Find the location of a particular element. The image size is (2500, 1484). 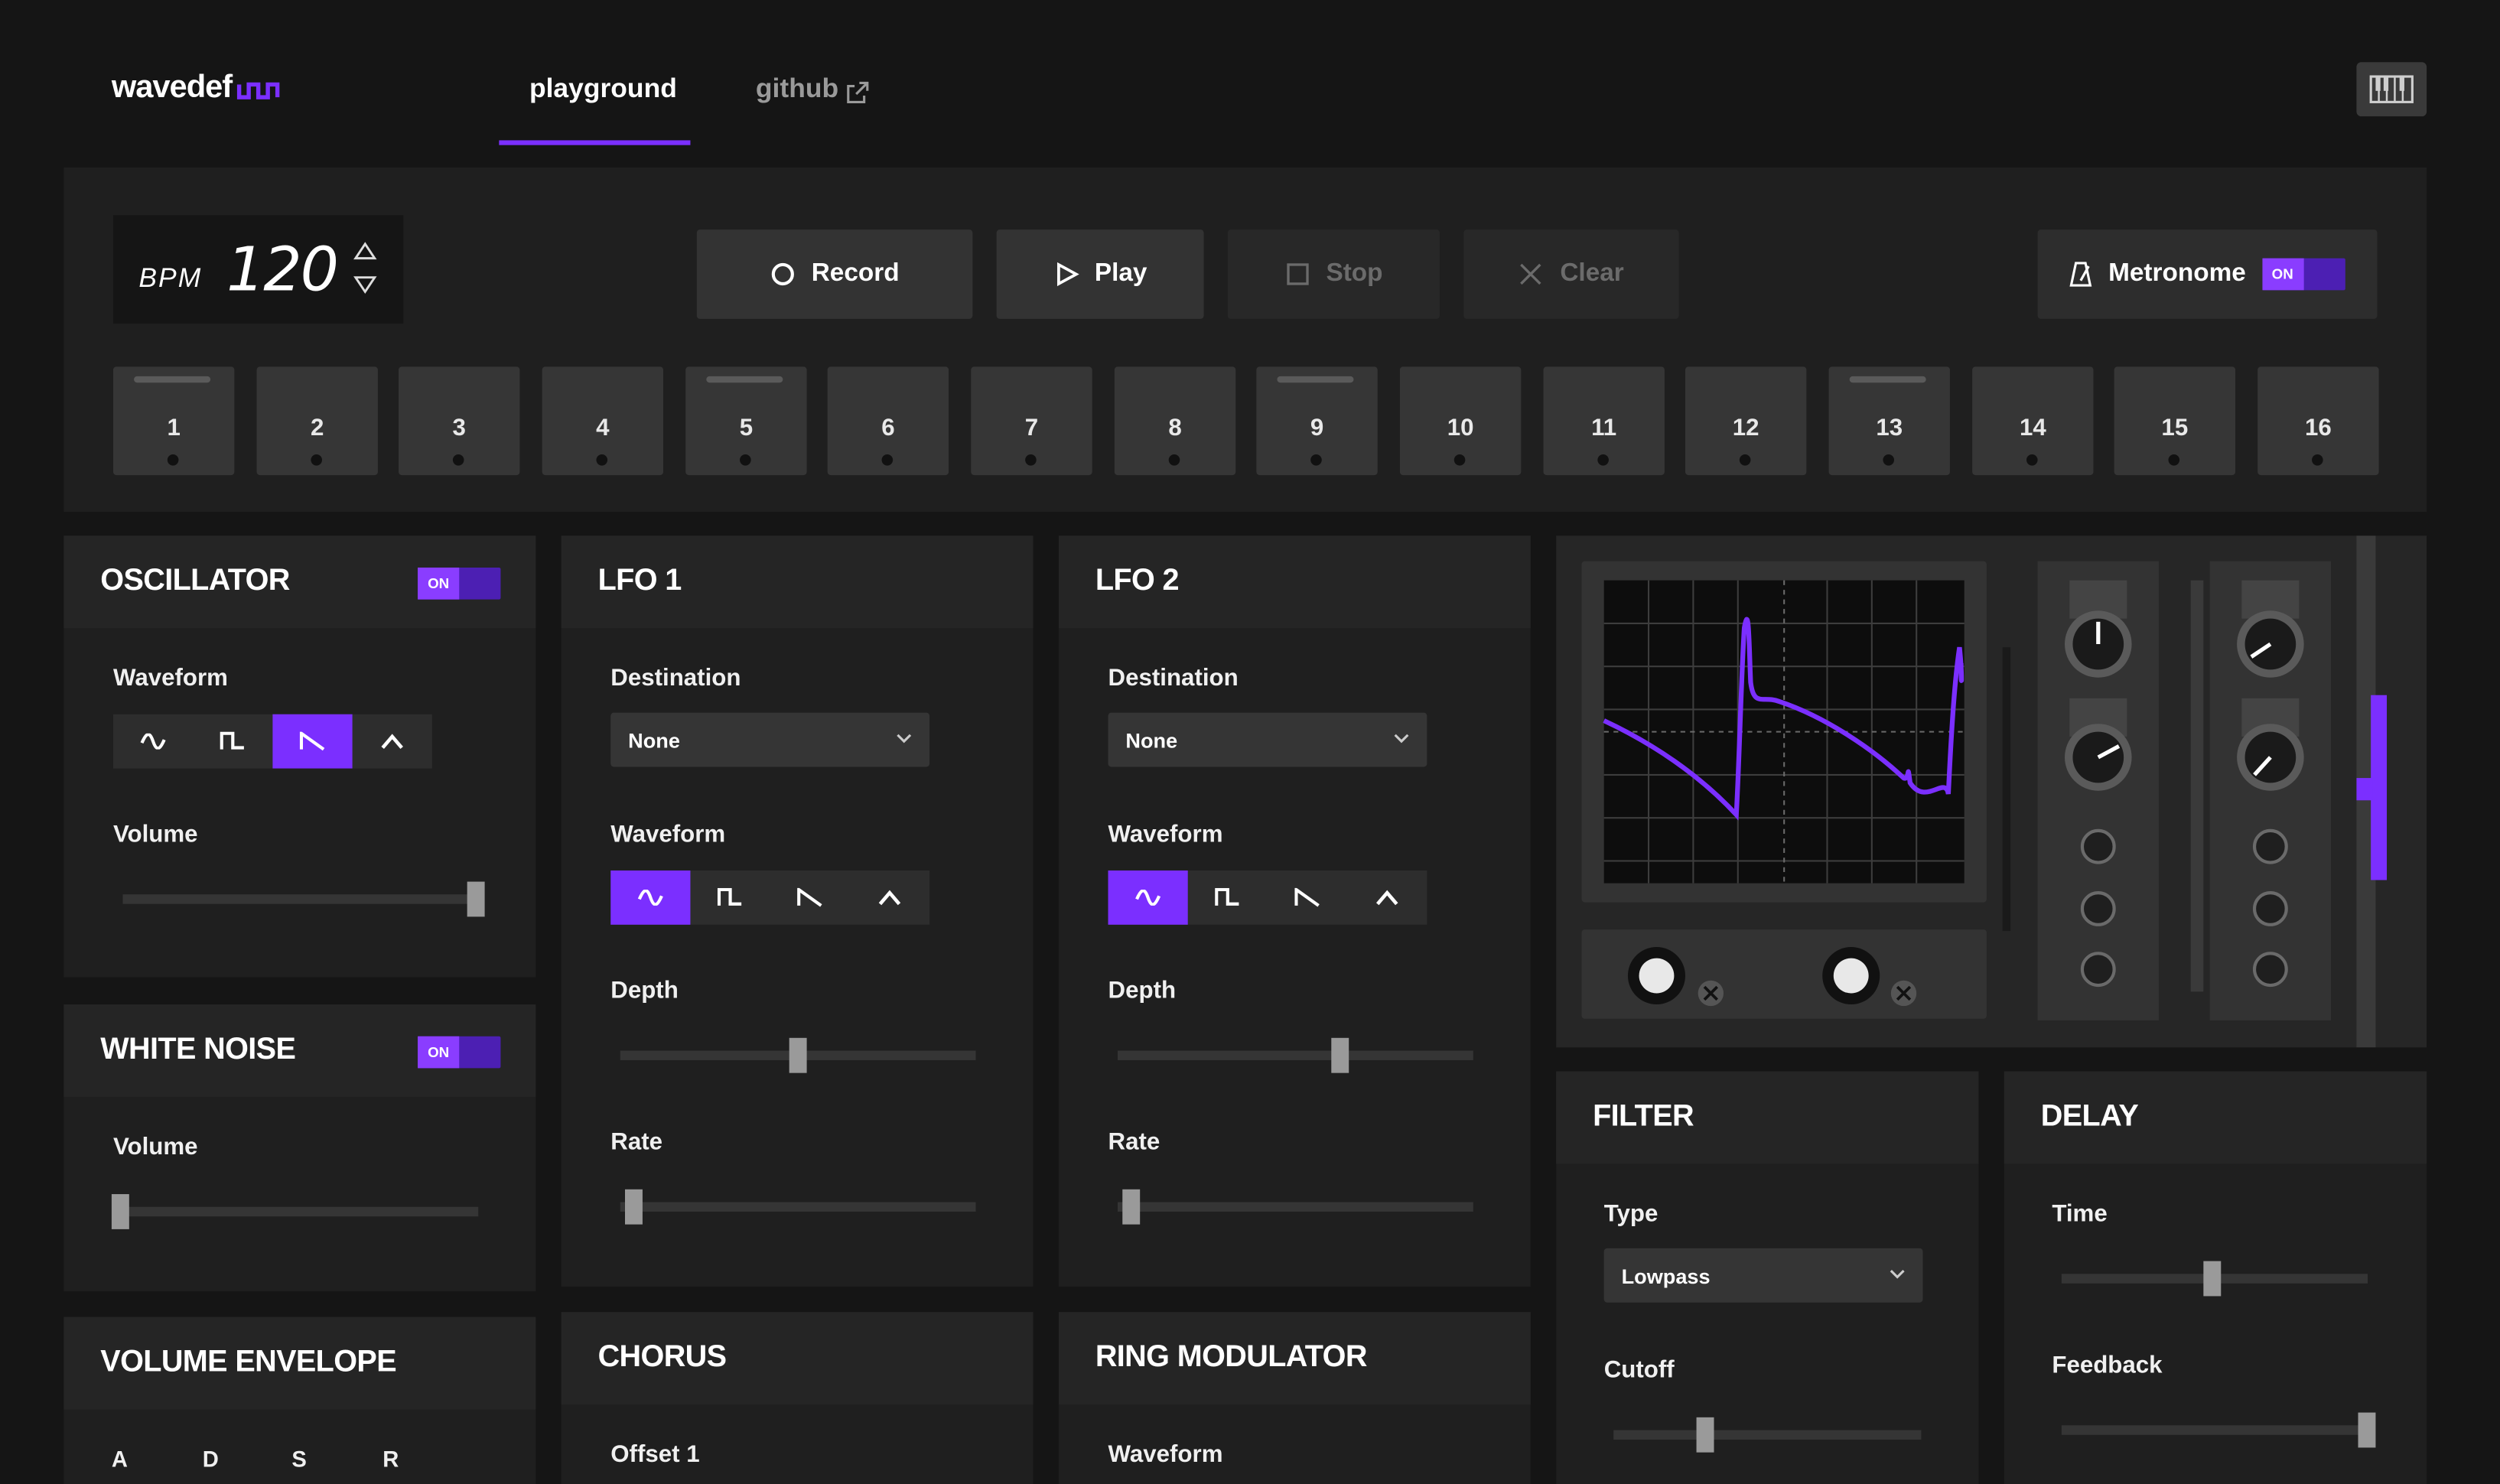

white-noise-toggle: ON is located at coordinates (459, 1052).